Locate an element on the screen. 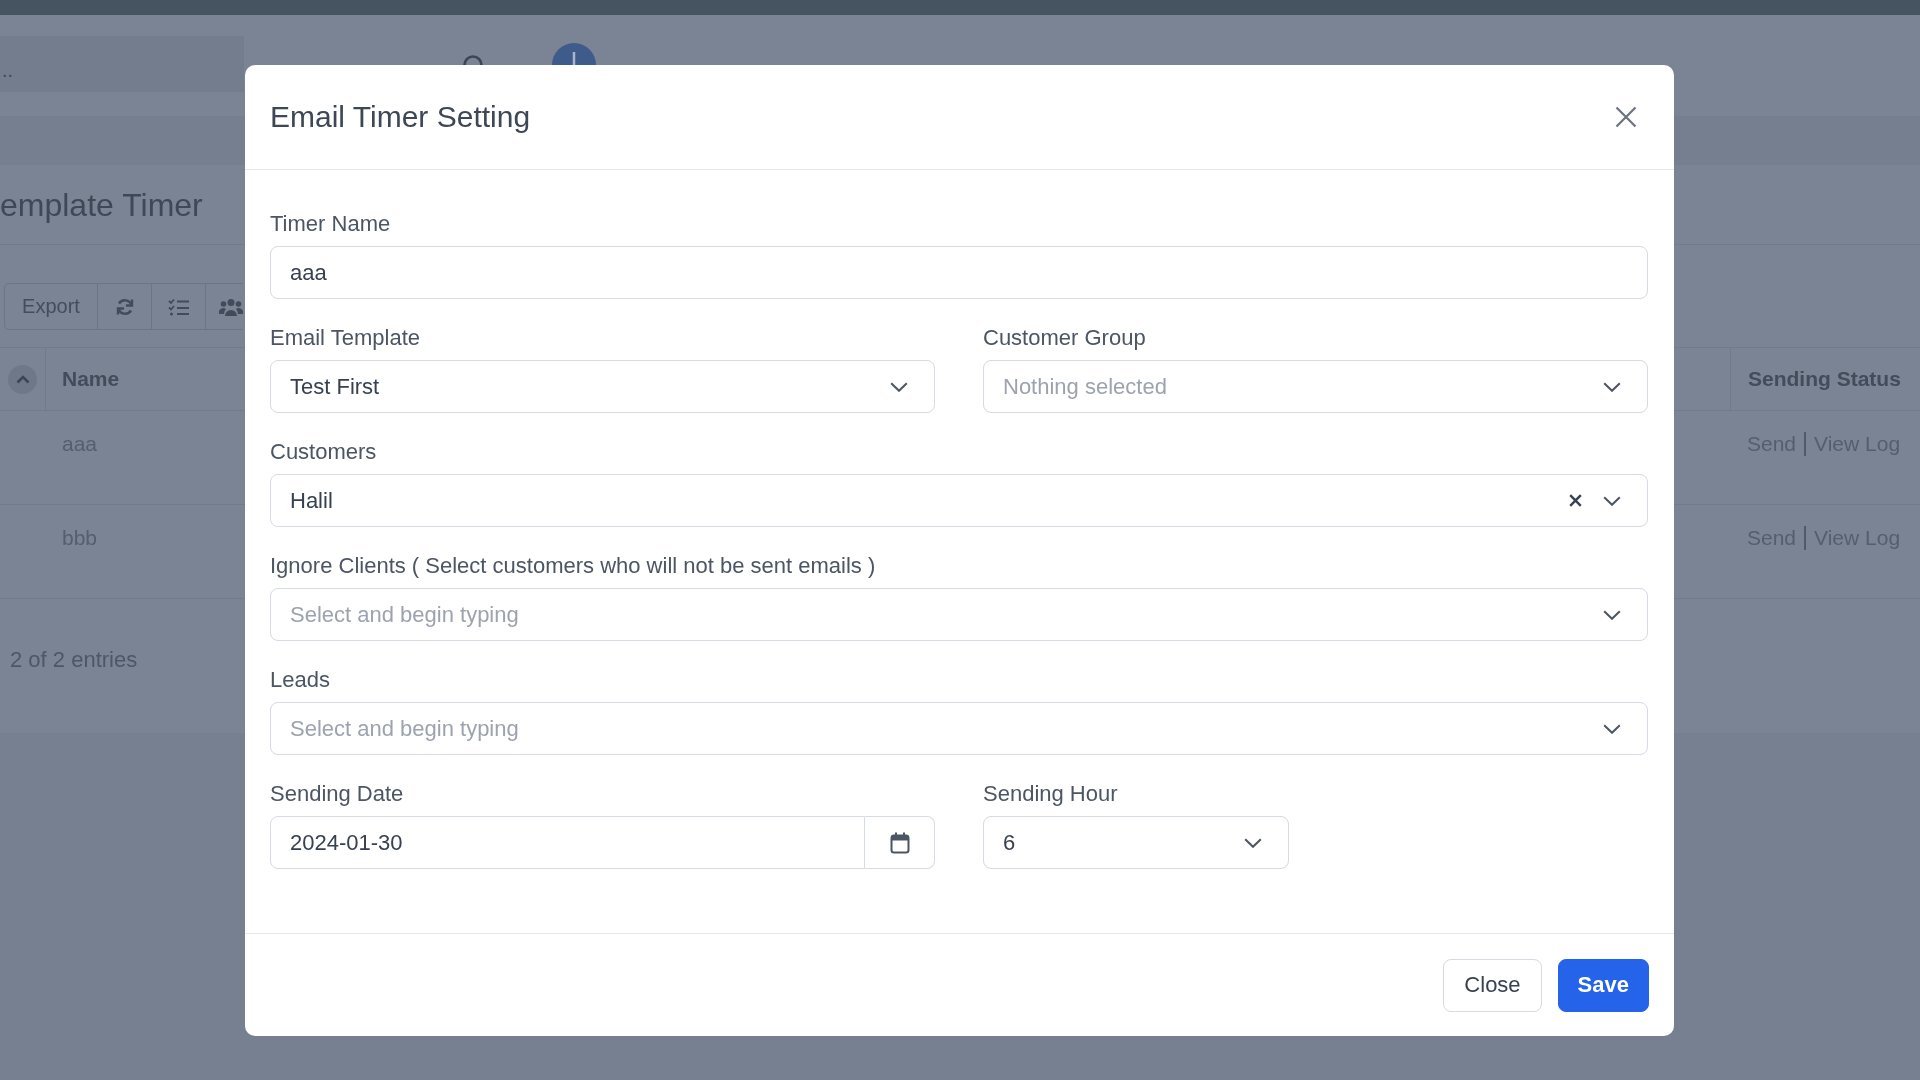  close-button is located at coordinates (1626, 117).